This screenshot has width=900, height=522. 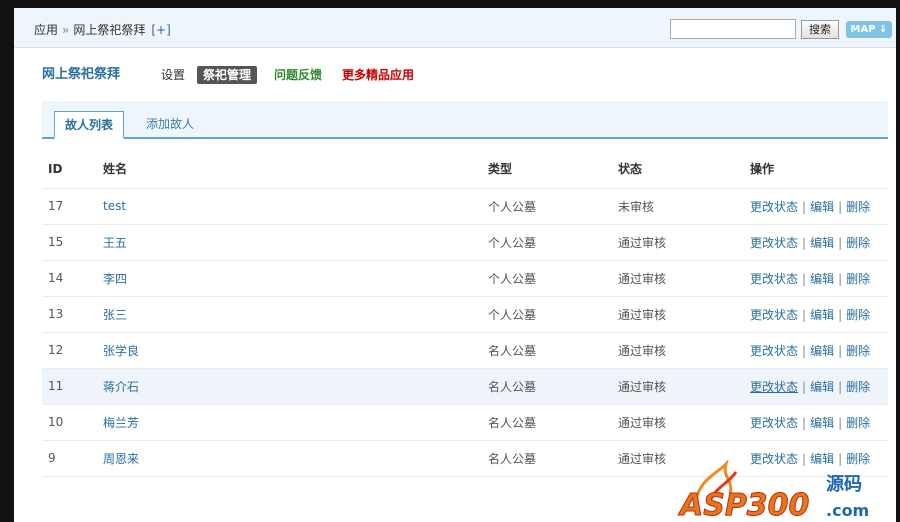 I want to click on table-row: 12 张学良 名人公墓 通过审核 更改状态 | 编辑 | 删除, so click(x=465, y=350).